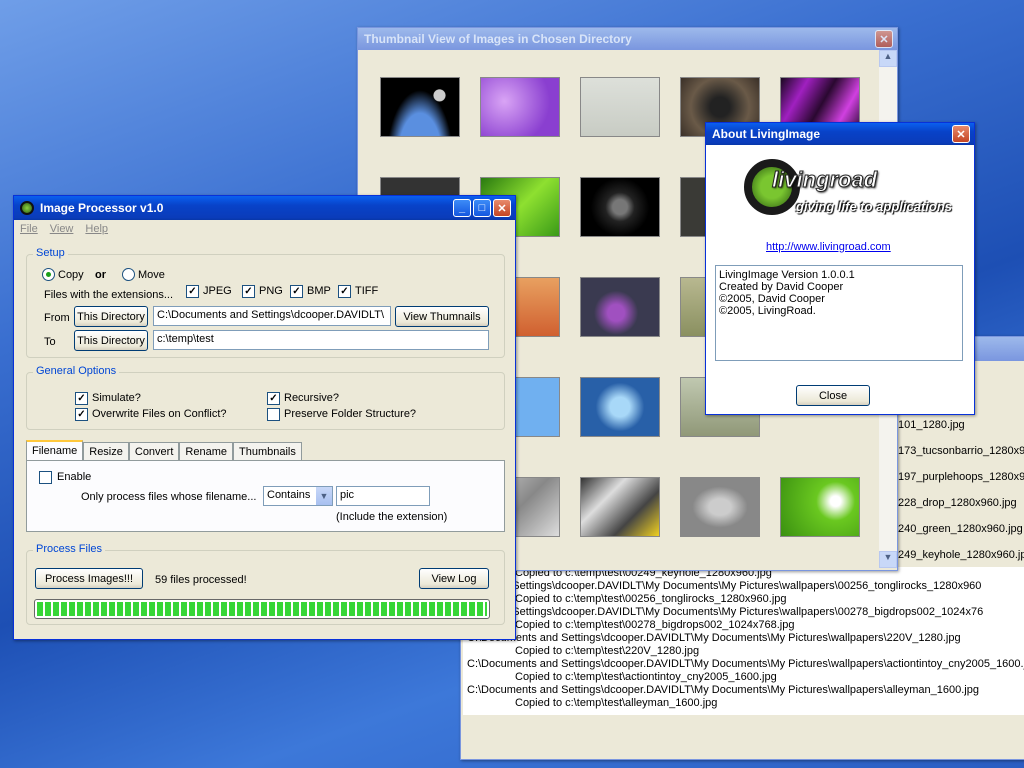 The width and height of the screenshot is (1024, 768). Describe the element at coordinates (111, 340) in the screenshot. I see `to-this-directory-button: This Directory` at that location.